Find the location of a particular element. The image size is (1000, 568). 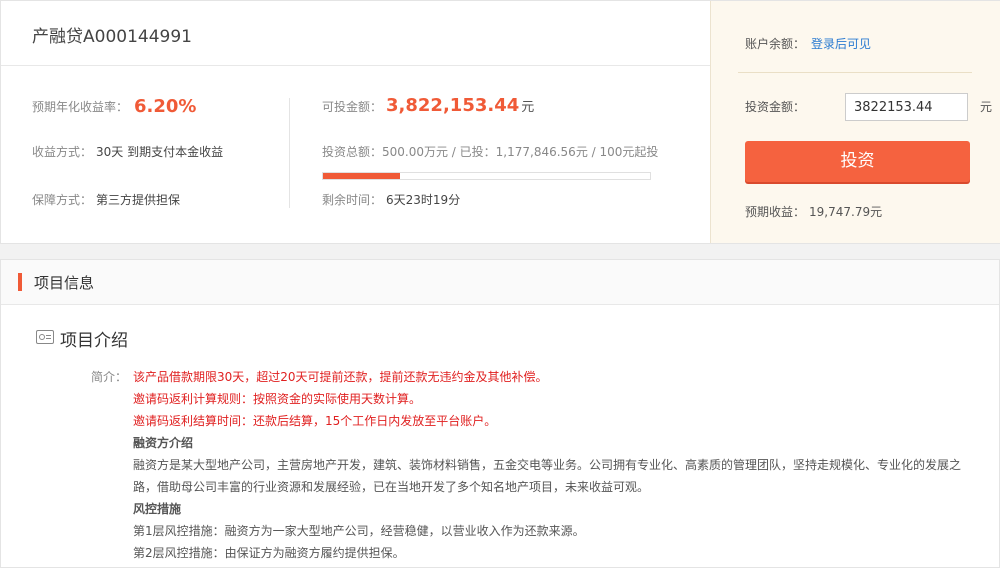

intro-label: 简介： is located at coordinates (109, 377).